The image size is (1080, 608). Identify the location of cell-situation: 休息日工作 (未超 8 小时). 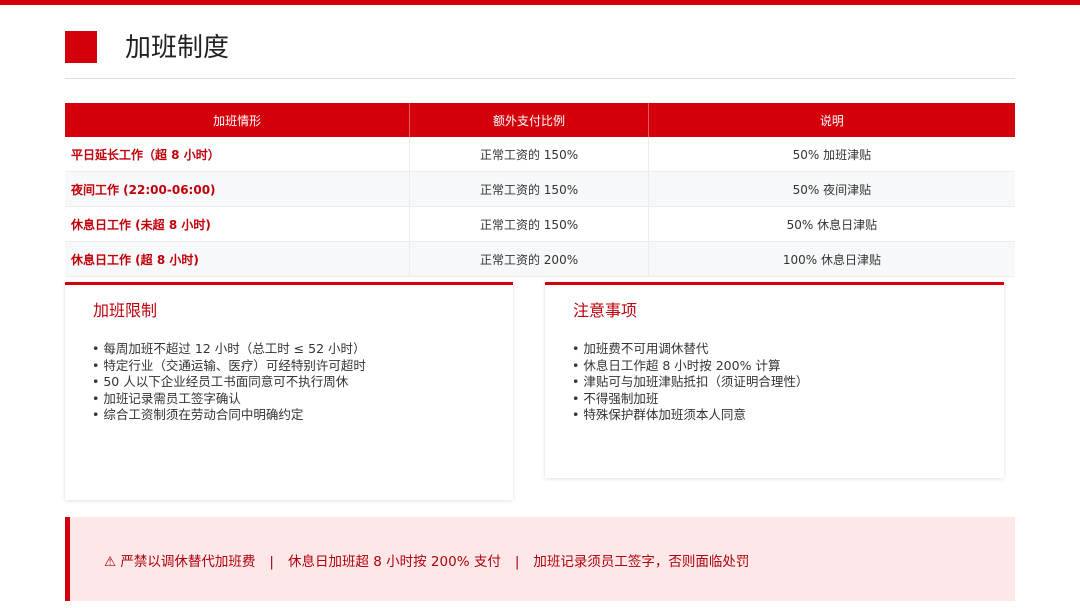
(238, 224).